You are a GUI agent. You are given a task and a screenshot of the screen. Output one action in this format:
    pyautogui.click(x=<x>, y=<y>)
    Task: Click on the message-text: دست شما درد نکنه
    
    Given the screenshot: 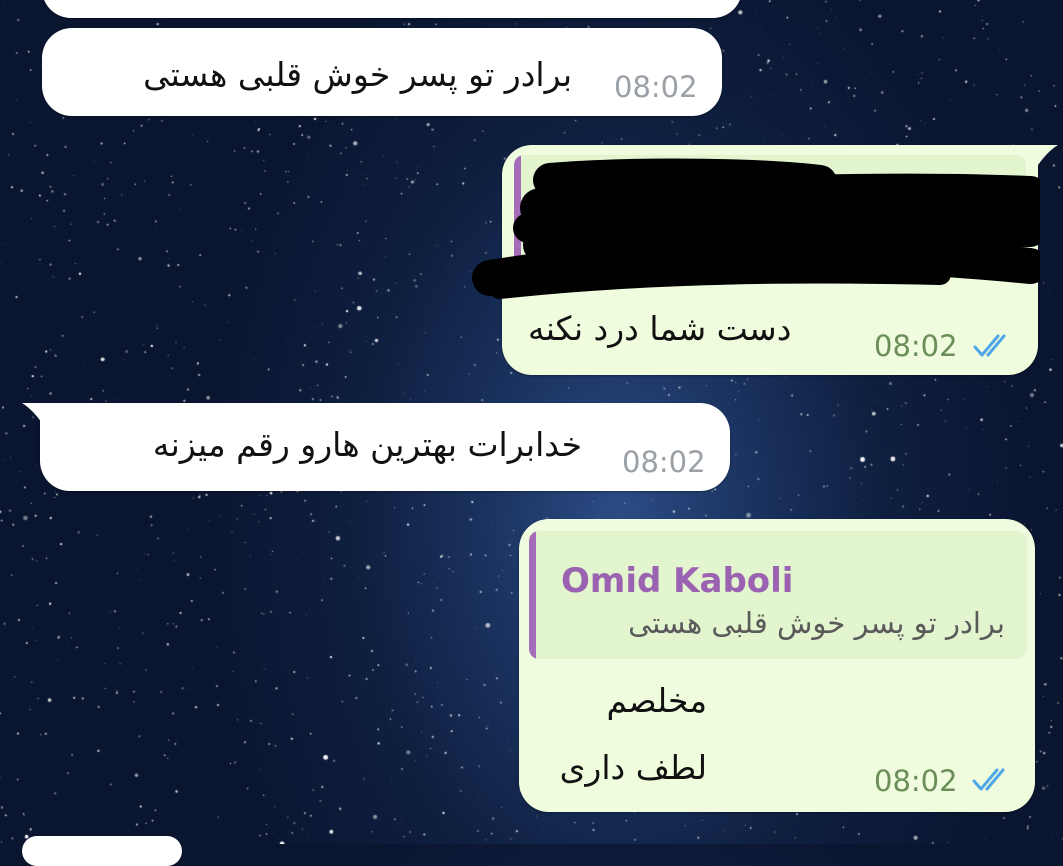 What is the action you would take?
    pyautogui.click(x=660, y=328)
    